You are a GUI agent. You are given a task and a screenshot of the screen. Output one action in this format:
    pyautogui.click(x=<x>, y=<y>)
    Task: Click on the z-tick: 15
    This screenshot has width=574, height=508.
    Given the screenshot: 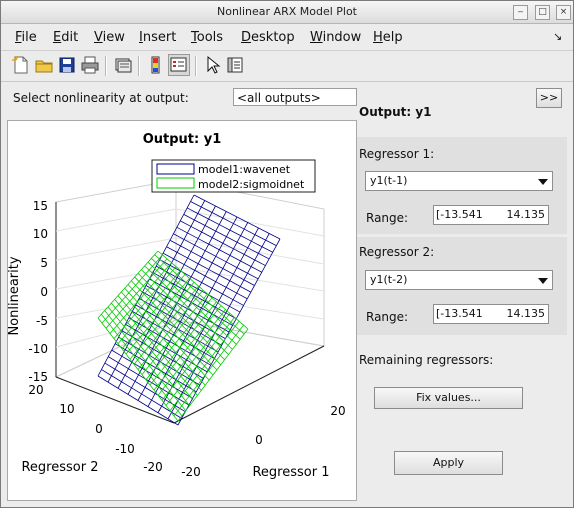 What is the action you would take?
    pyautogui.click(x=40, y=206)
    